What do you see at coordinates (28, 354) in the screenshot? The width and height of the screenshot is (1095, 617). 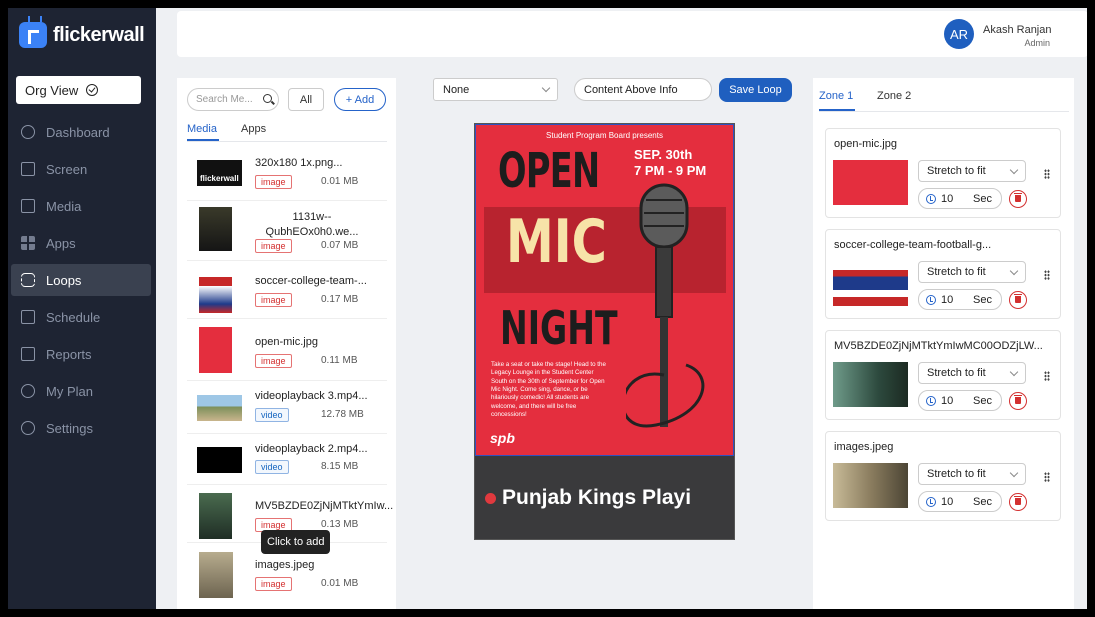 I see `bar-chart-icon` at bounding box center [28, 354].